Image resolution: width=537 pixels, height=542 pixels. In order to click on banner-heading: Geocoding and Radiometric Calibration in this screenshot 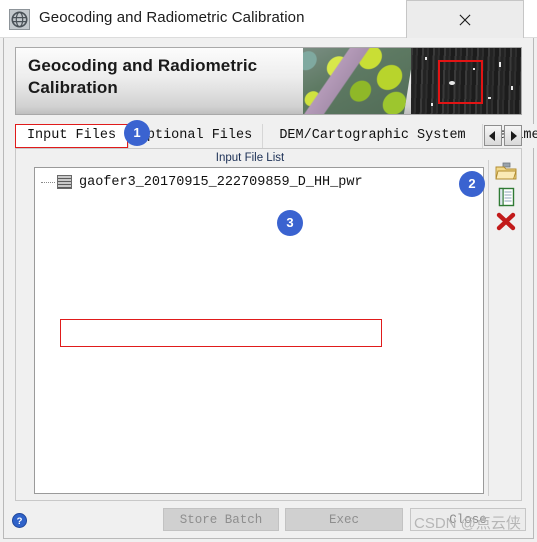, I will do `click(143, 76)`.